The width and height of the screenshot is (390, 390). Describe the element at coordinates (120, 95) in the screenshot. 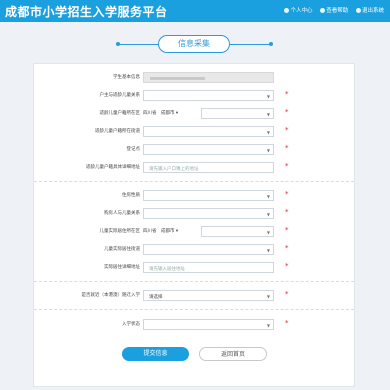

I see `form-label: 户主与适龄儿童关系` at that location.